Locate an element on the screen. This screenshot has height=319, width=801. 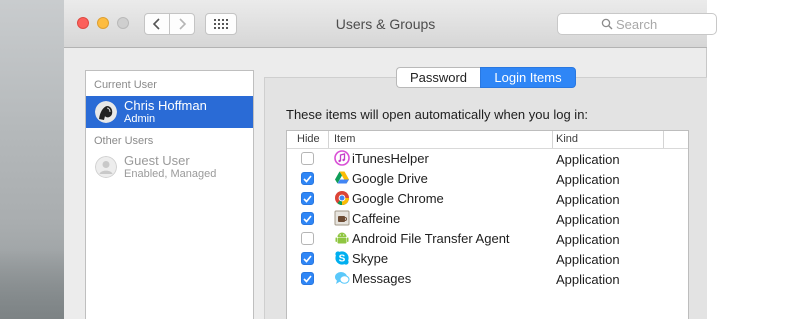
item-name: Google Chrome is located at coordinates (398, 198).